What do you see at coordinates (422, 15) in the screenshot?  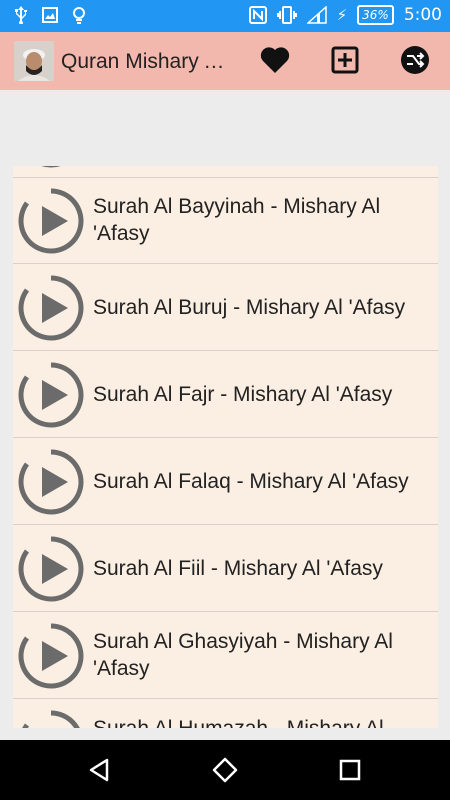 I see `clock: 5:00` at bounding box center [422, 15].